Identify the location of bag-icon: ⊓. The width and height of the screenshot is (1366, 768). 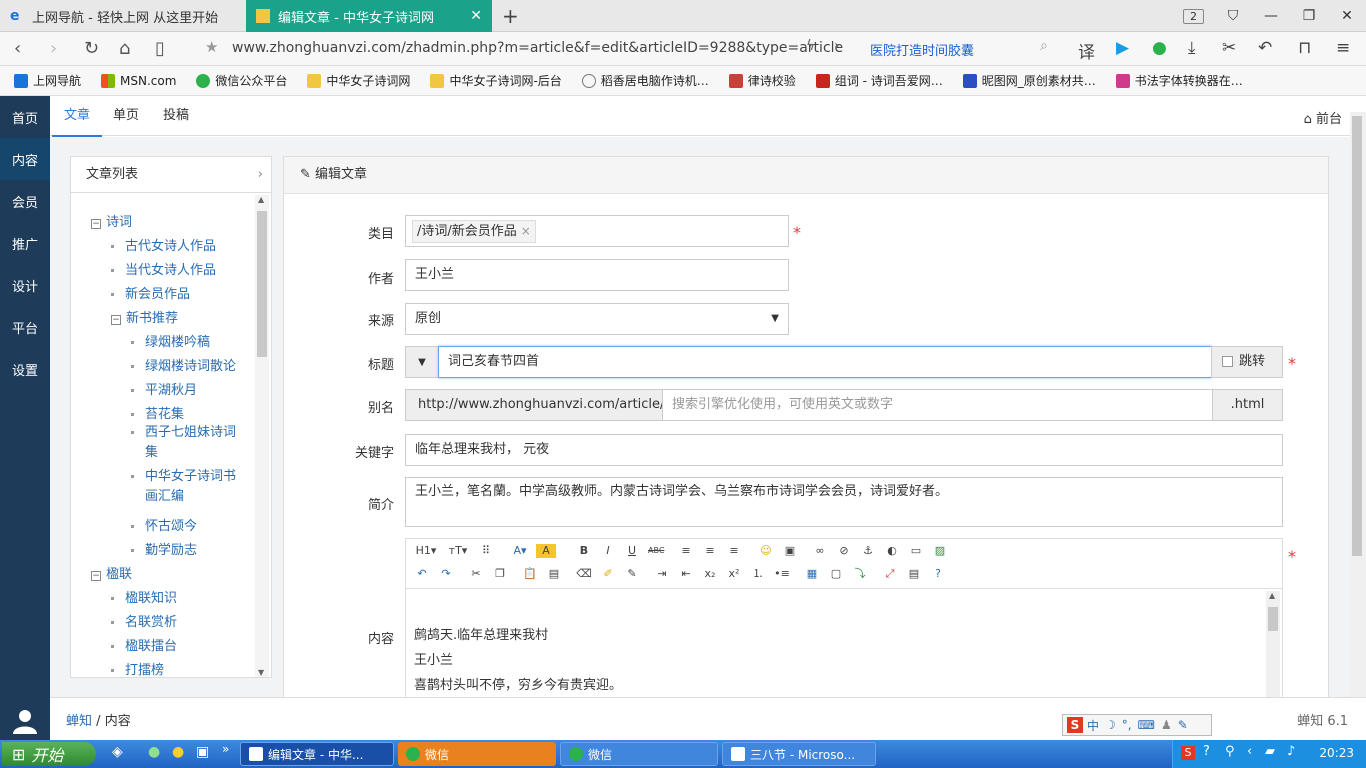
(1304, 48).